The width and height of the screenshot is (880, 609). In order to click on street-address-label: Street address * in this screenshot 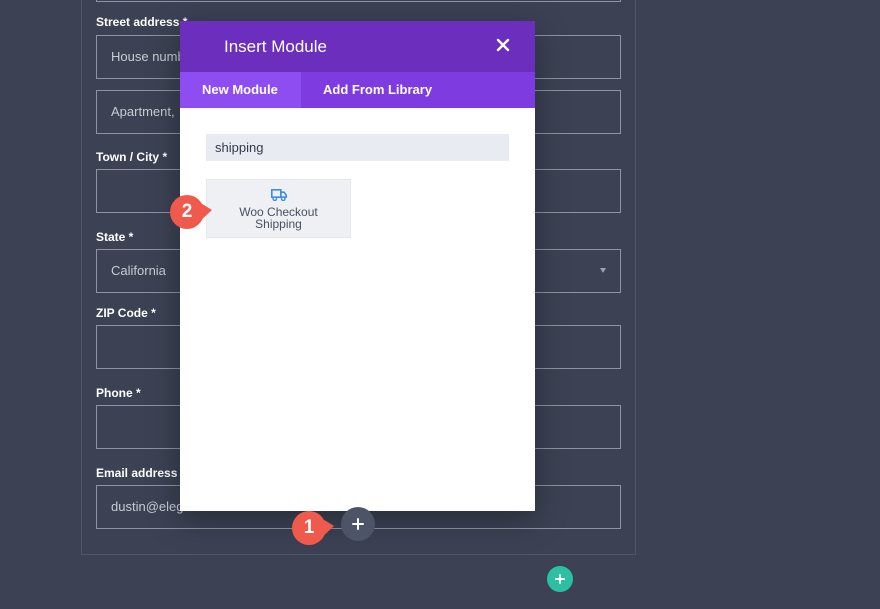, I will do `click(142, 22)`.